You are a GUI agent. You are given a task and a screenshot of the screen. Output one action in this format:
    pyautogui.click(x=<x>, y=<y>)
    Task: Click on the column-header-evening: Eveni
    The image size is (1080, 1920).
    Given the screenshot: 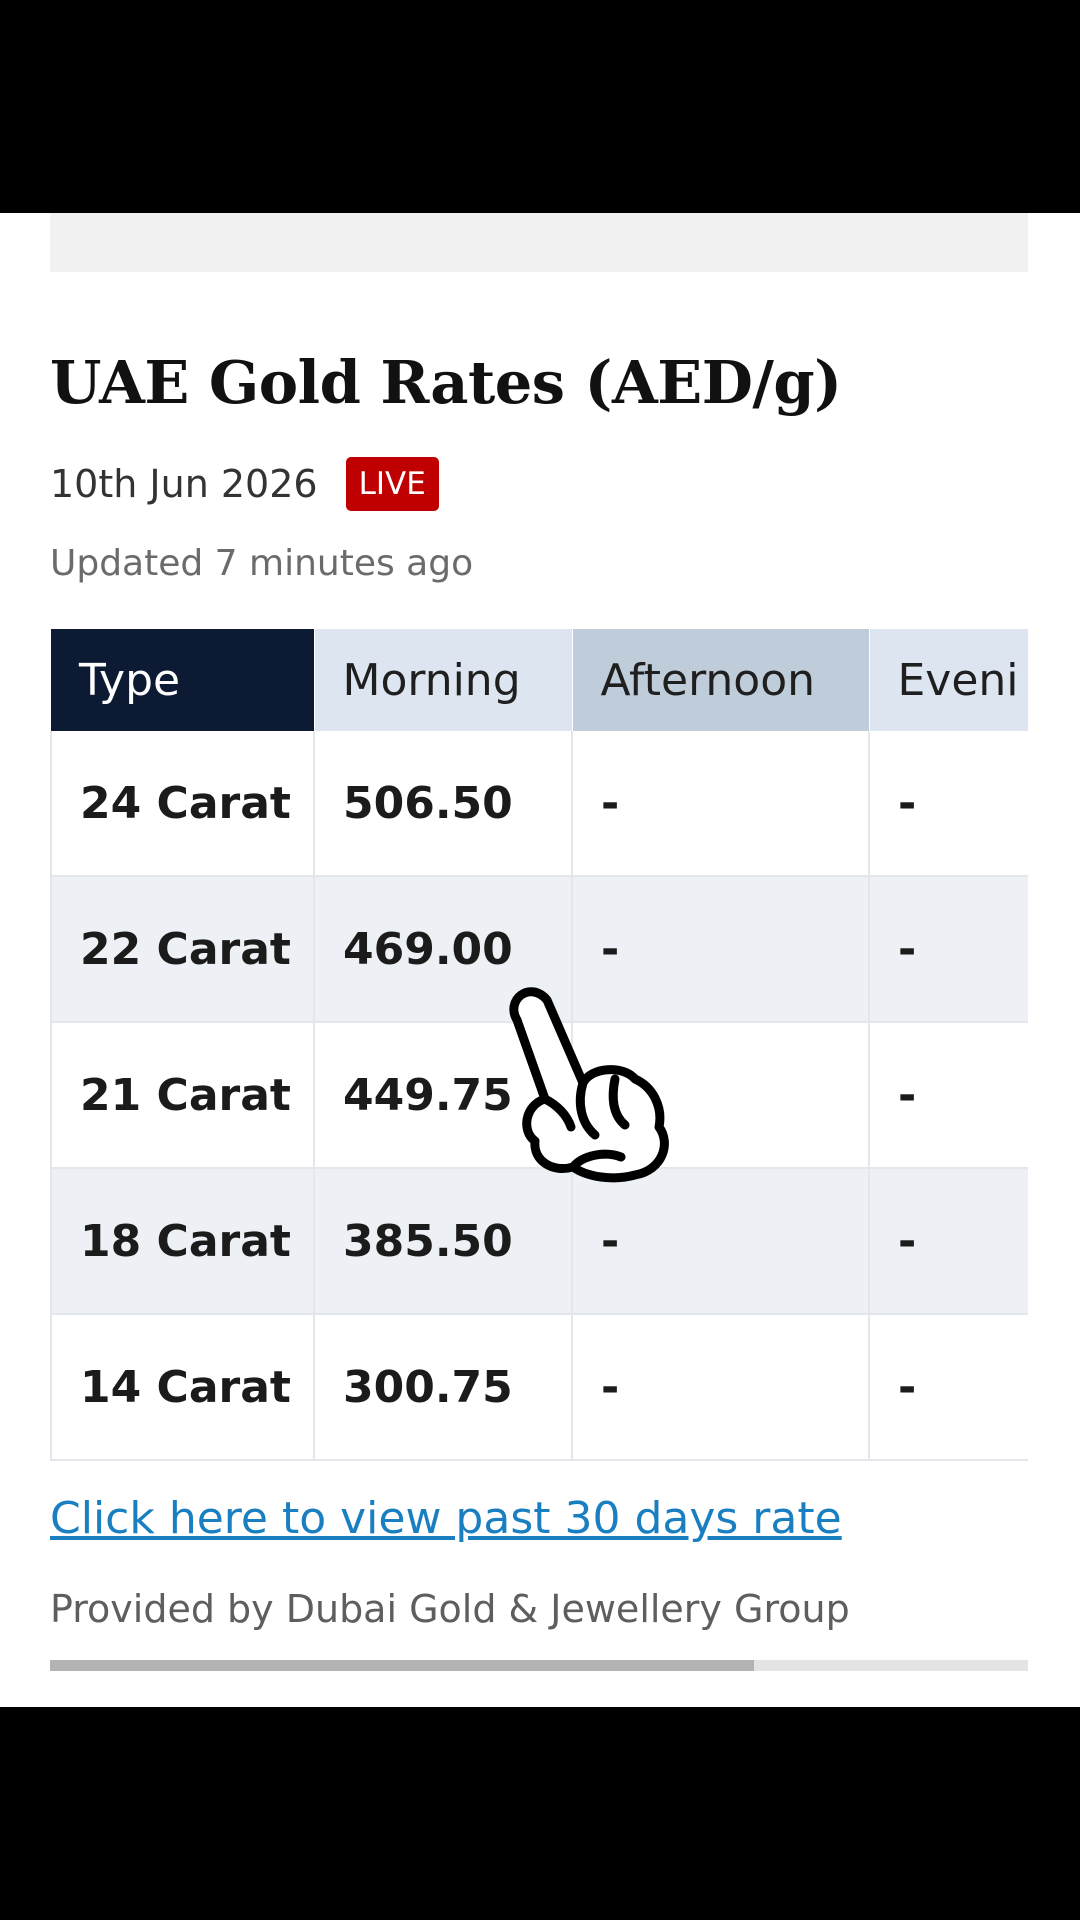 What is the action you would take?
    pyautogui.click(x=948, y=680)
    